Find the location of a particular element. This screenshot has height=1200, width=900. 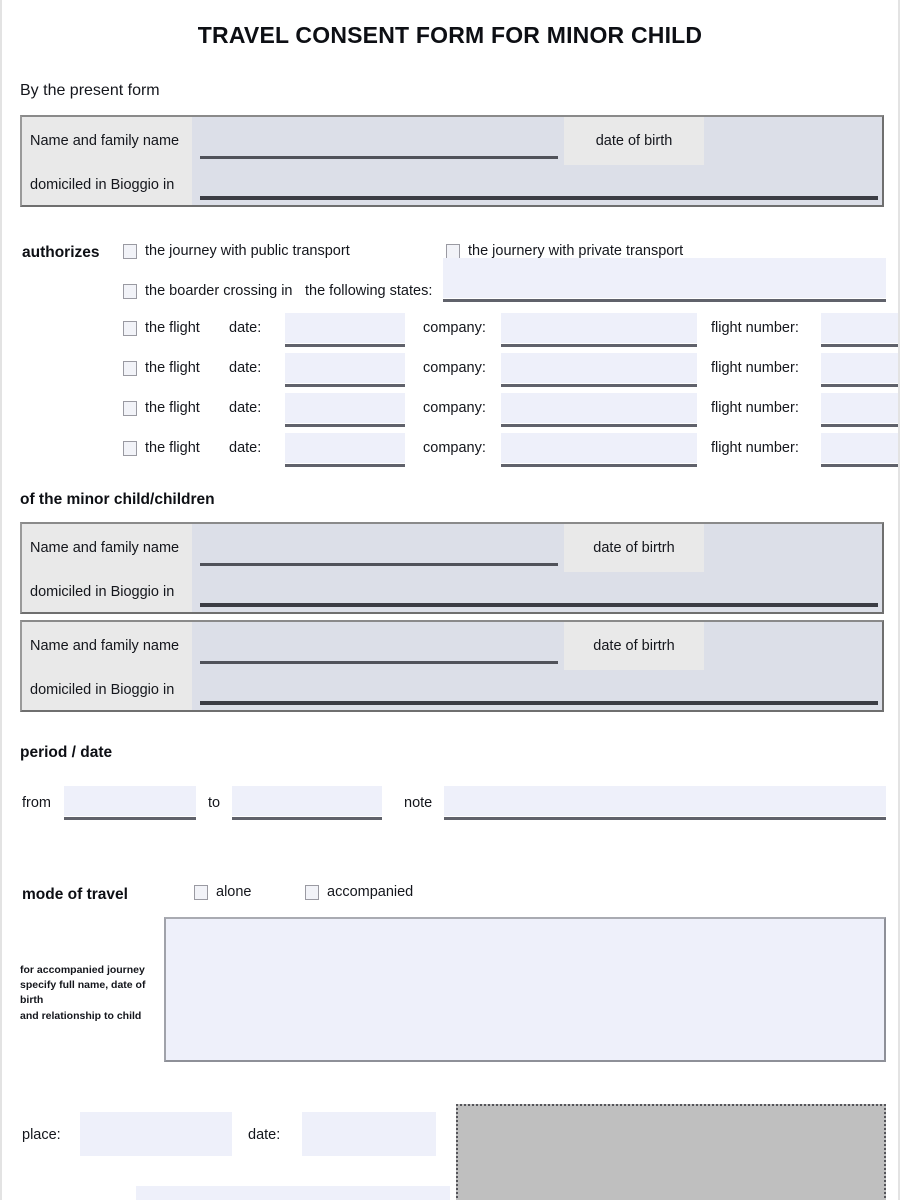

checkbox-accompanied is located at coordinates (312, 892).